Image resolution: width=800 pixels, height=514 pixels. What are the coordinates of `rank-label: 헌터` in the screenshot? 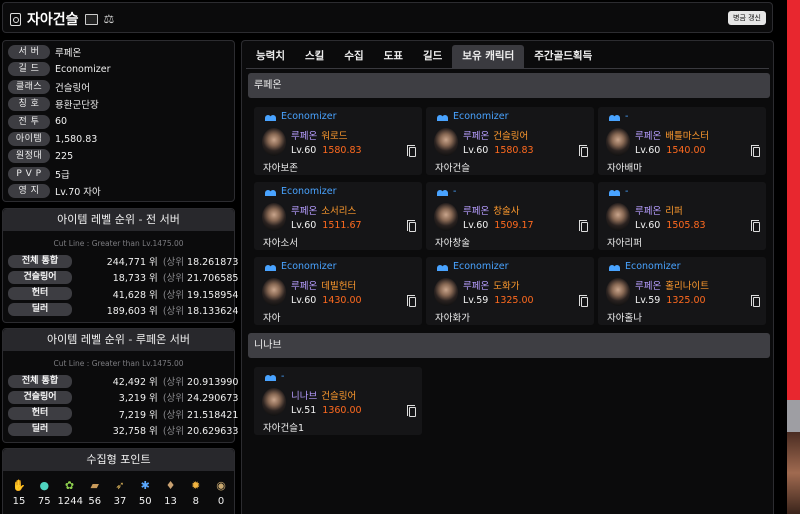 It's located at (40, 294).